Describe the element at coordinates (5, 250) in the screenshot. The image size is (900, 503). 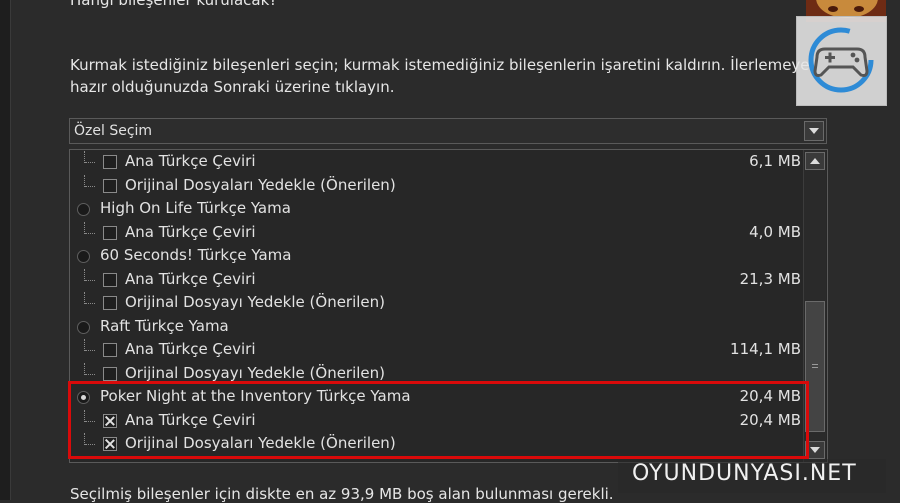
I see `window-left-border` at that location.